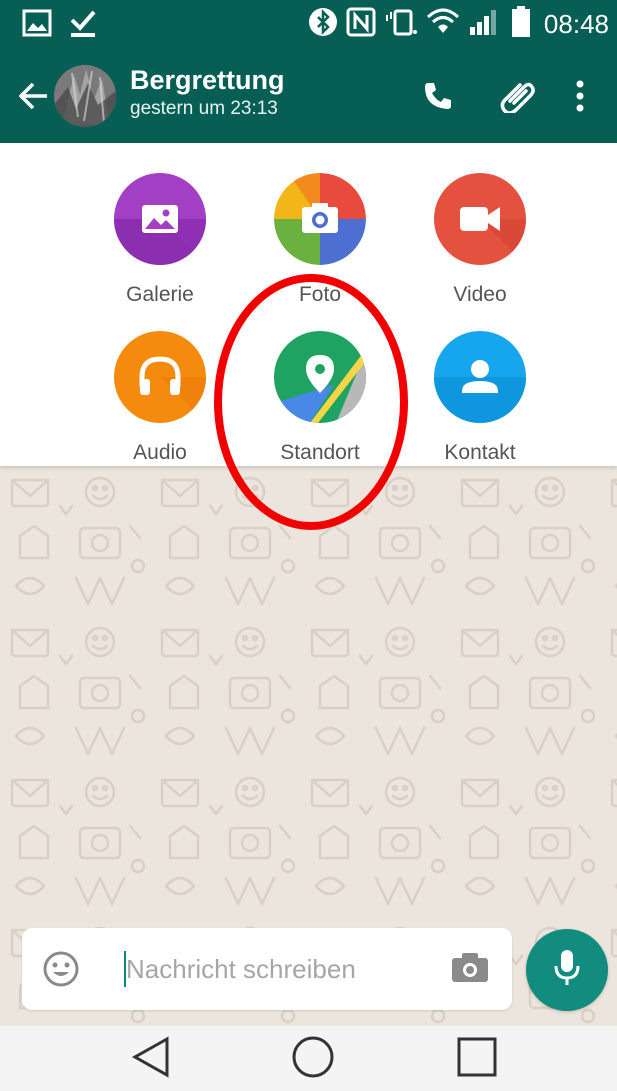 The width and height of the screenshot is (617, 1091). What do you see at coordinates (480, 294) in the screenshot?
I see `attach-label-video: Video` at bounding box center [480, 294].